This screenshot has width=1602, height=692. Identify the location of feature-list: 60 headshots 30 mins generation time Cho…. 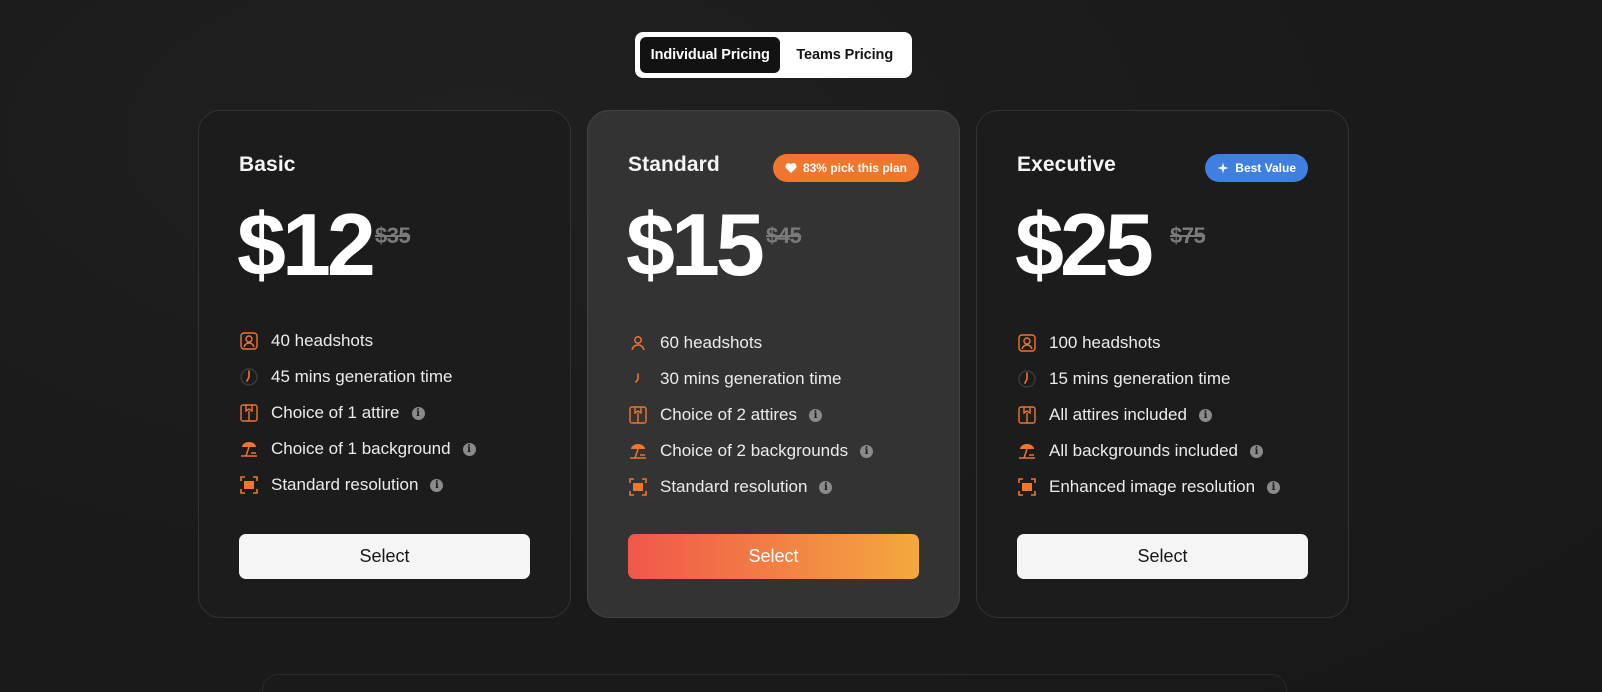
(751, 415).